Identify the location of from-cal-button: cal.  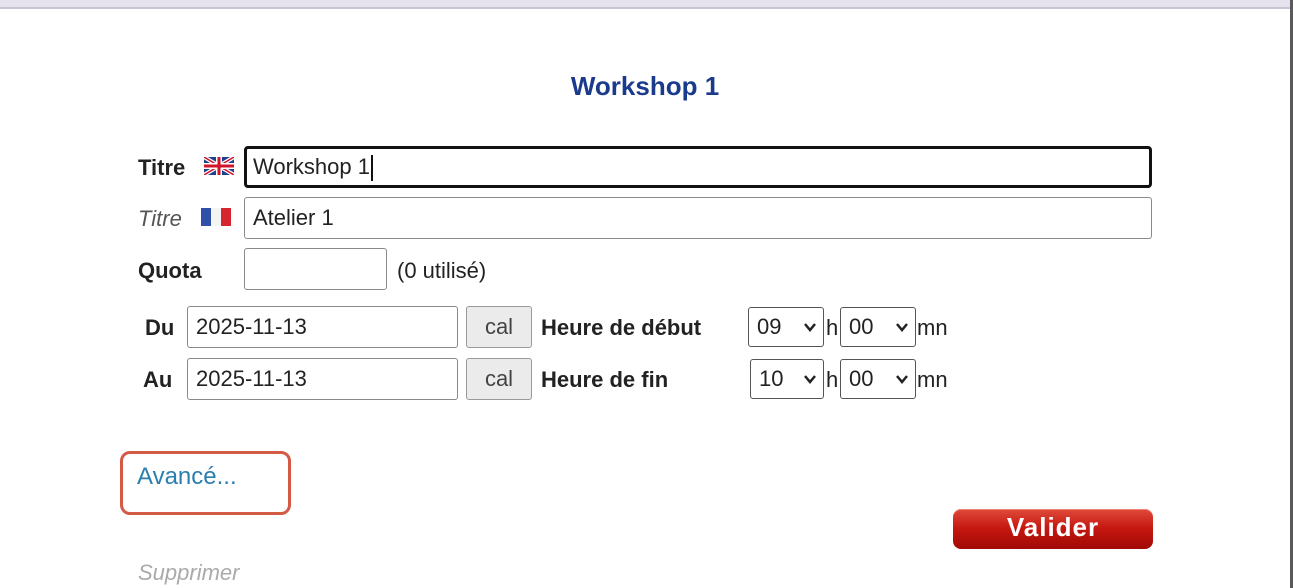
(499, 327).